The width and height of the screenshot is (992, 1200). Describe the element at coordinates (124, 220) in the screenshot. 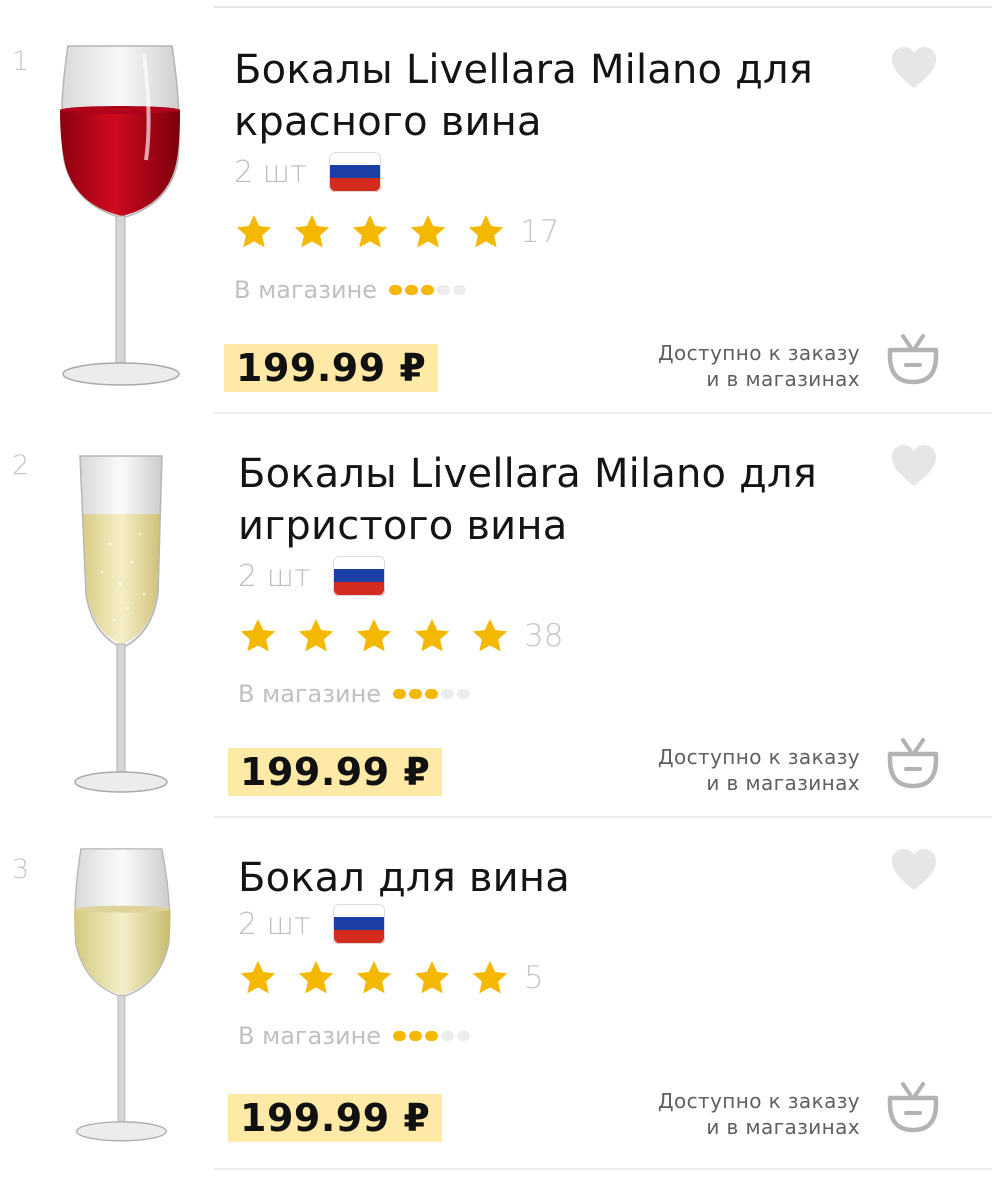

I see `red-wine-glass-icon` at that location.